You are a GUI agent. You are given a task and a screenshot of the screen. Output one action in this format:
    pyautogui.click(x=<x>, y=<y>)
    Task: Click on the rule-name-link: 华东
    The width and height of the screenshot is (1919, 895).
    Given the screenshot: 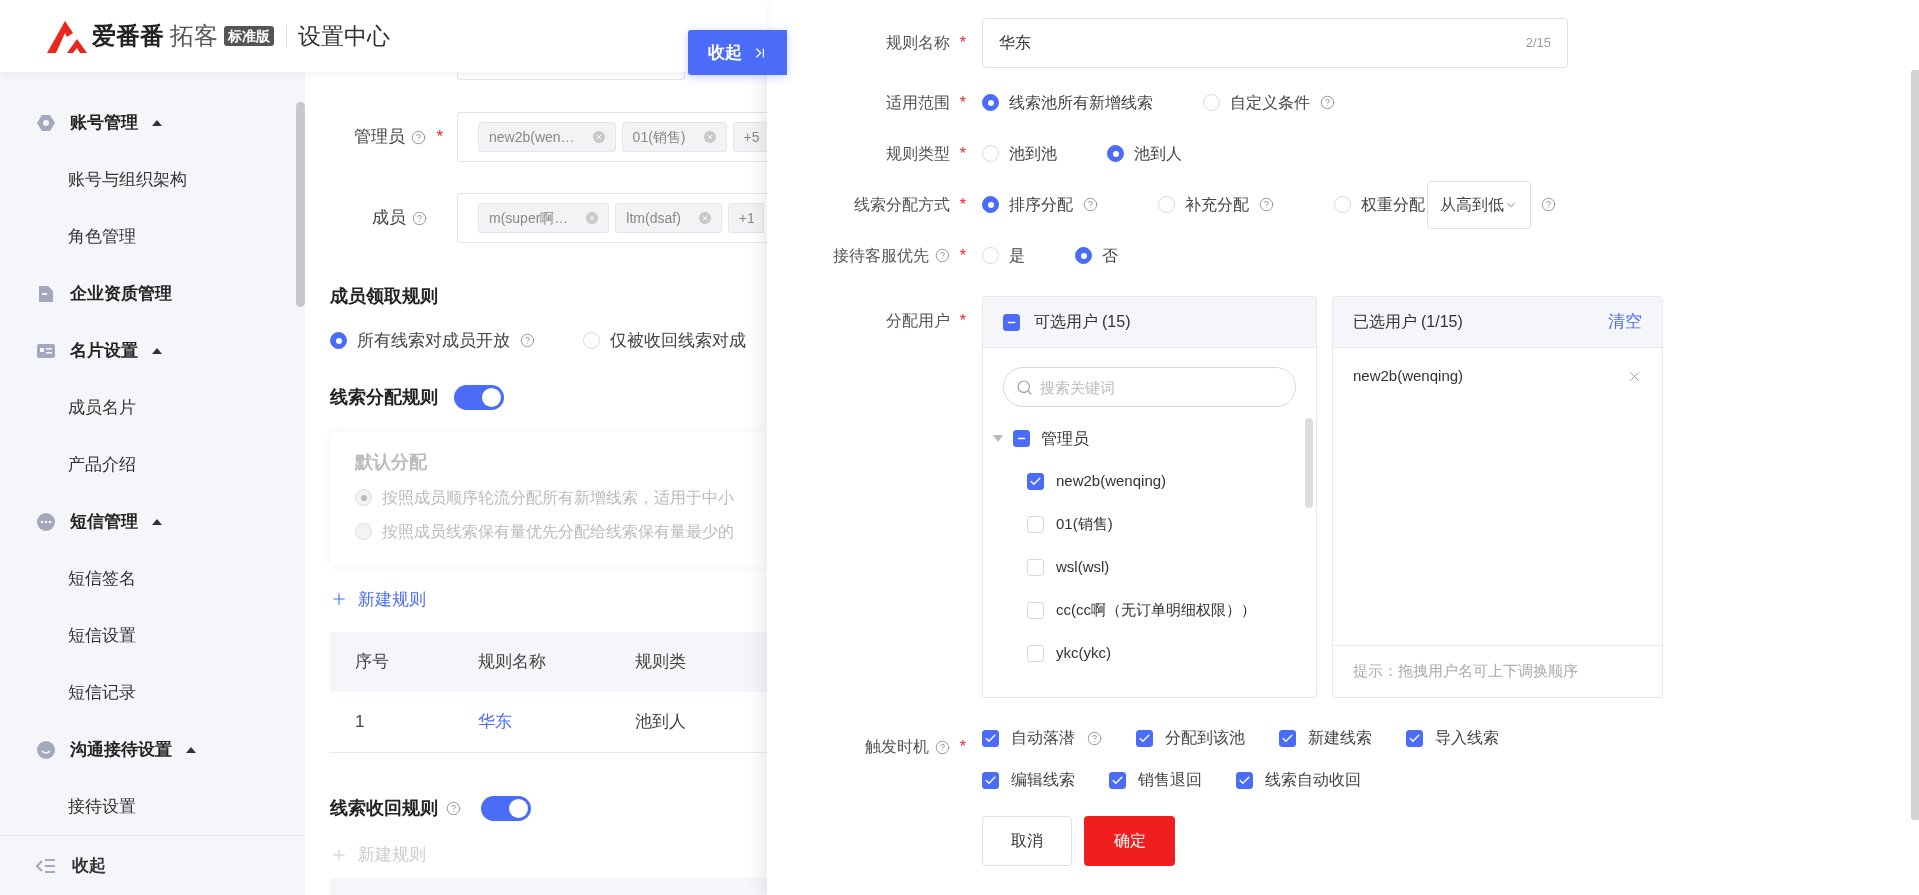 What is the action you would take?
    pyautogui.click(x=543, y=722)
    